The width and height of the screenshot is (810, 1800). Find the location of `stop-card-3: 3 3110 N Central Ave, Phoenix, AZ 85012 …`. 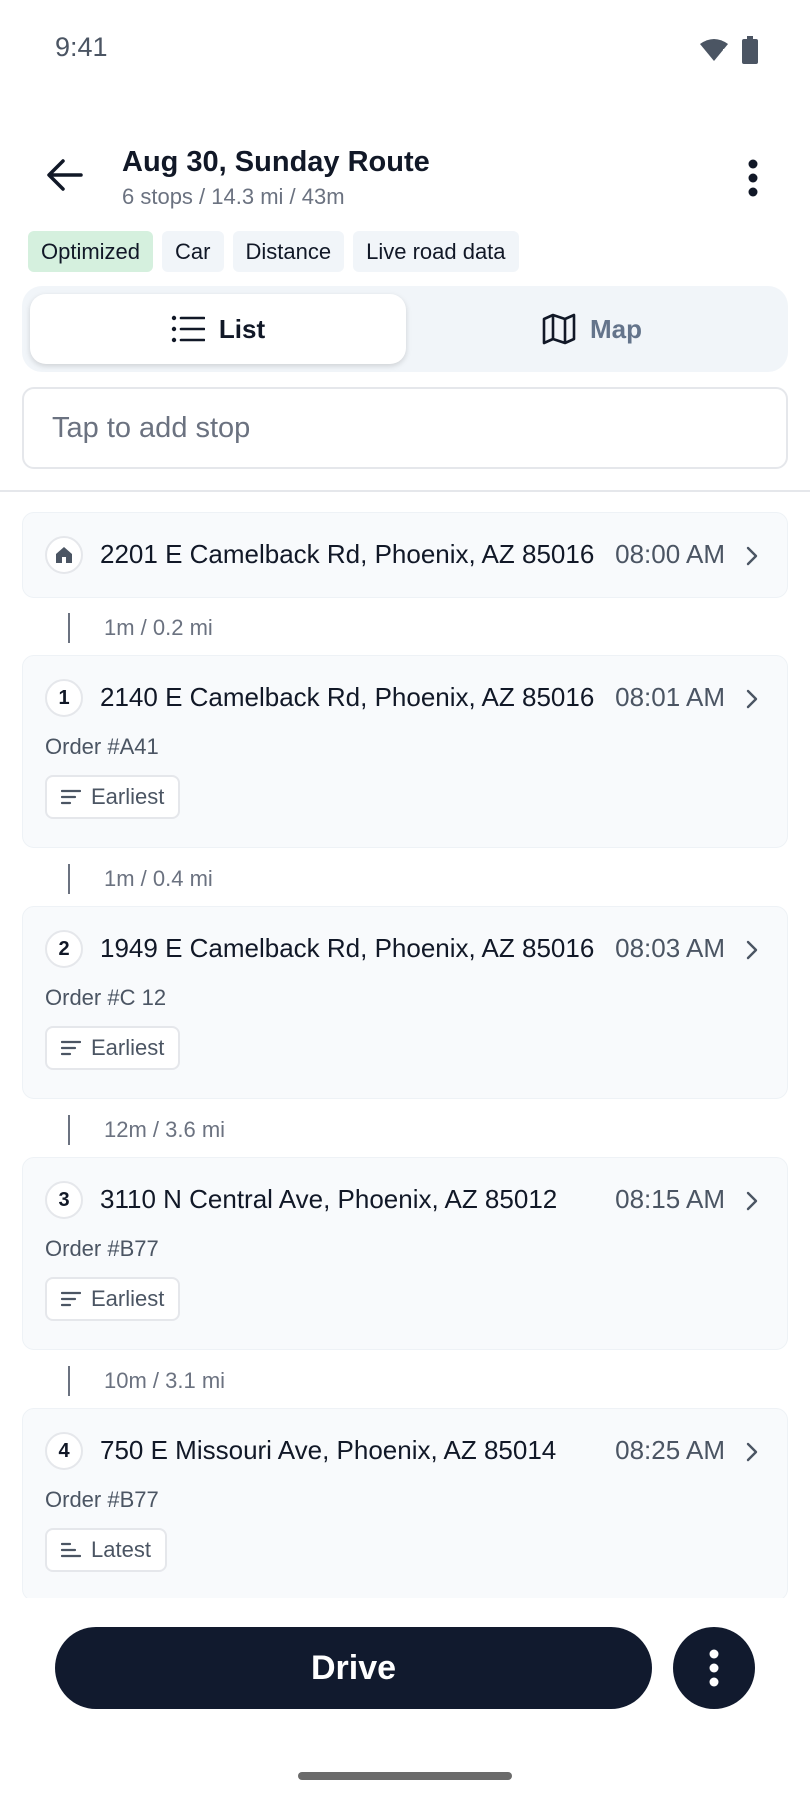

stop-card-3: 3 3110 N Central Ave, Phoenix, AZ 85012 … is located at coordinates (405, 1253).